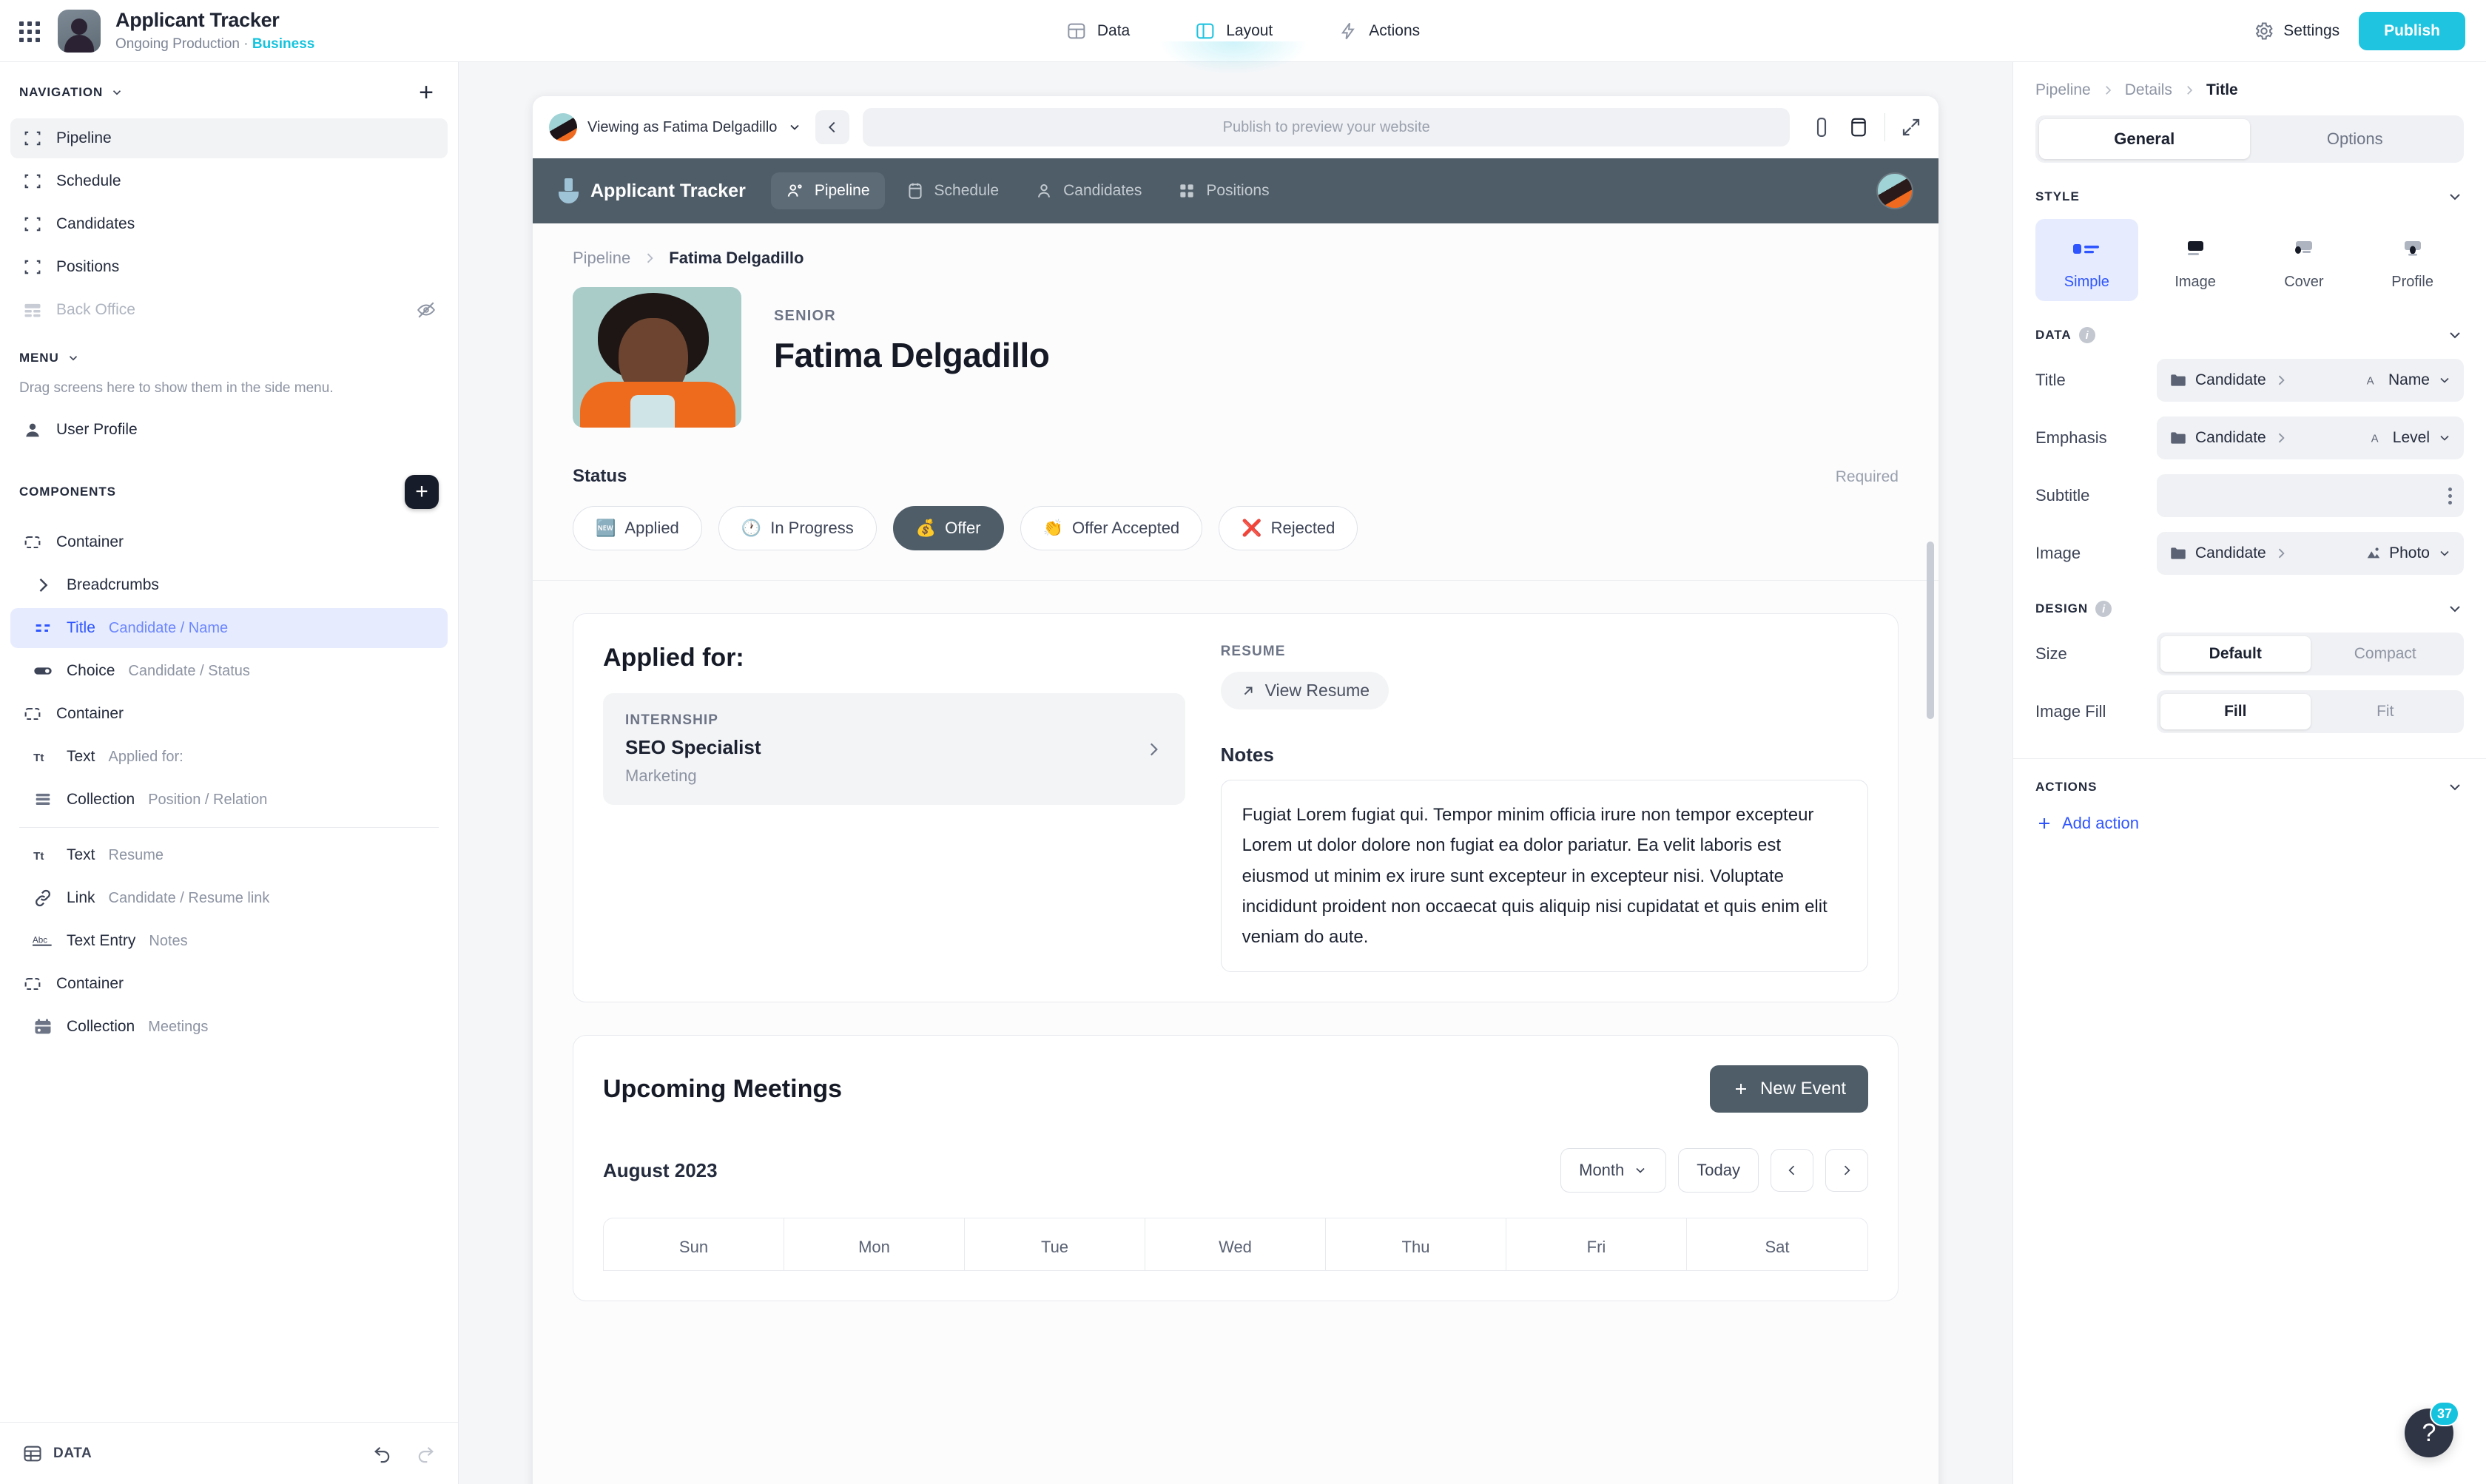 The width and height of the screenshot is (2486, 1484). I want to click on size-option-compact: Compact, so click(2386, 654).